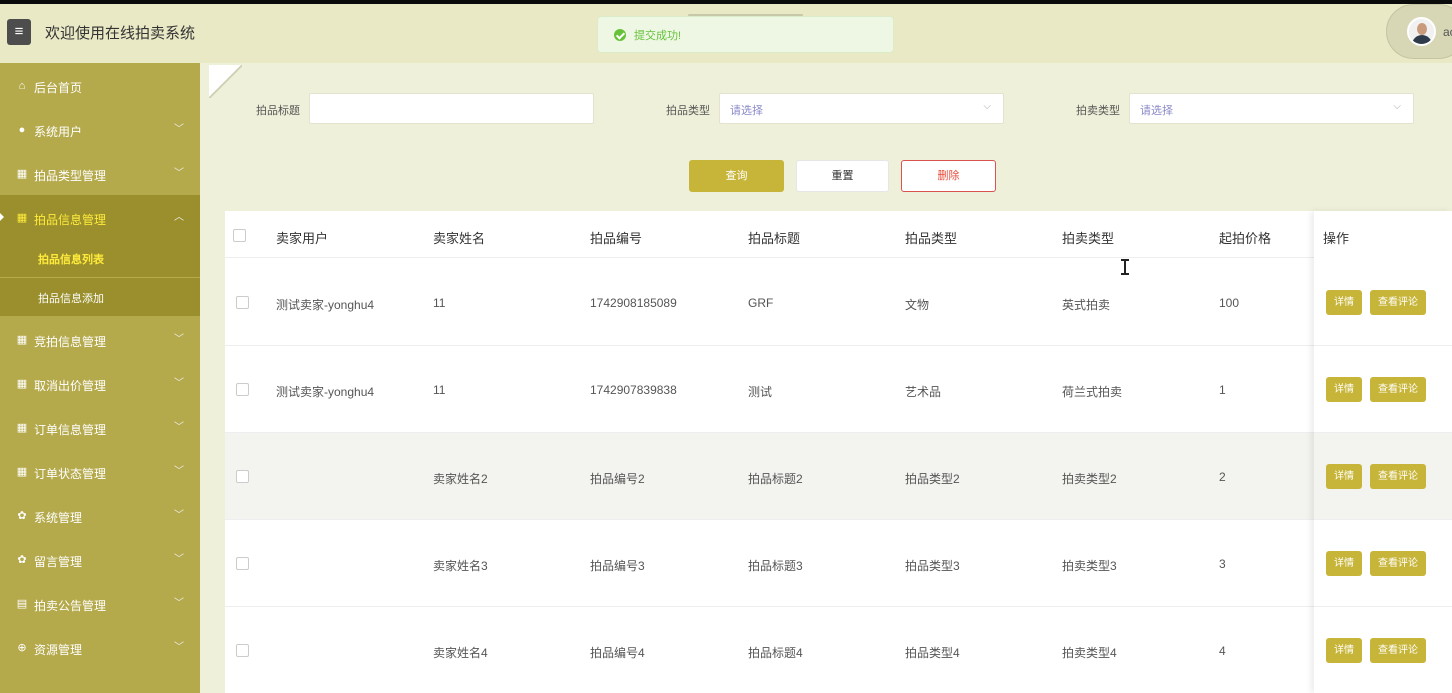  Describe the element at coordinates (1447, 32) in the screenshot. I see `user-name: ac` at that location.